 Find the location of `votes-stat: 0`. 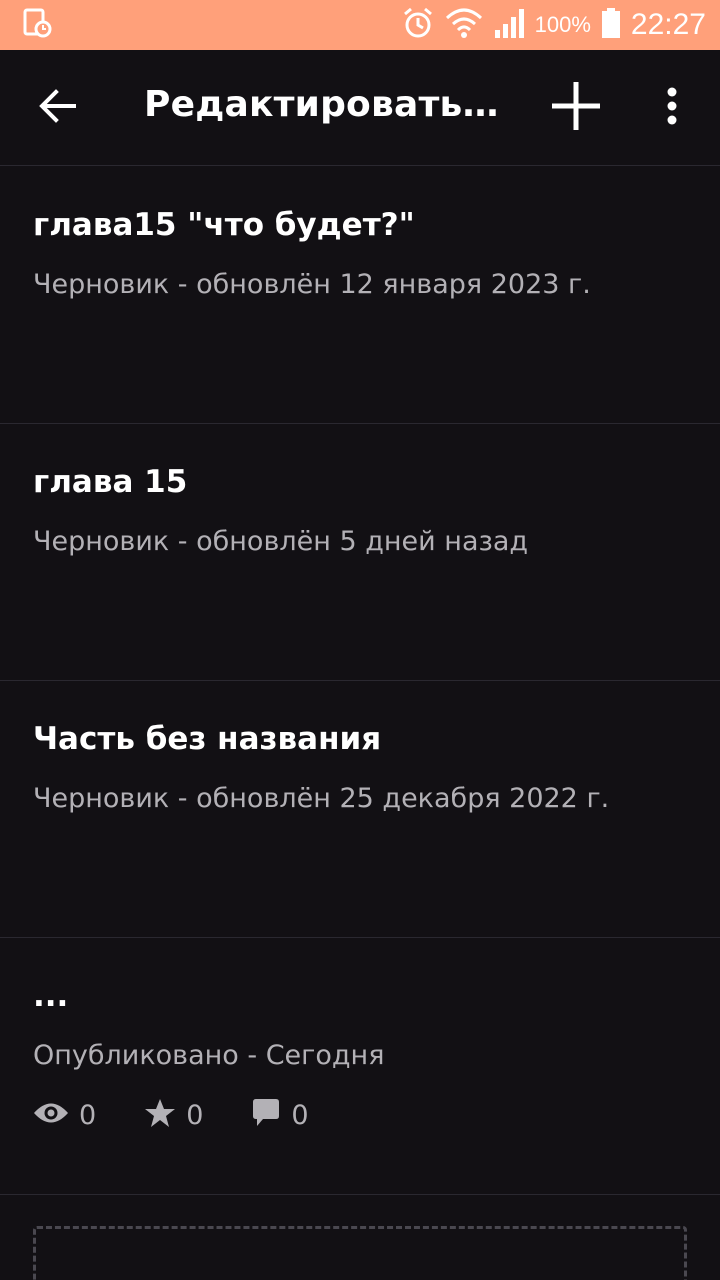

votes-stat: 0 is located at coordinates (173, 1115).